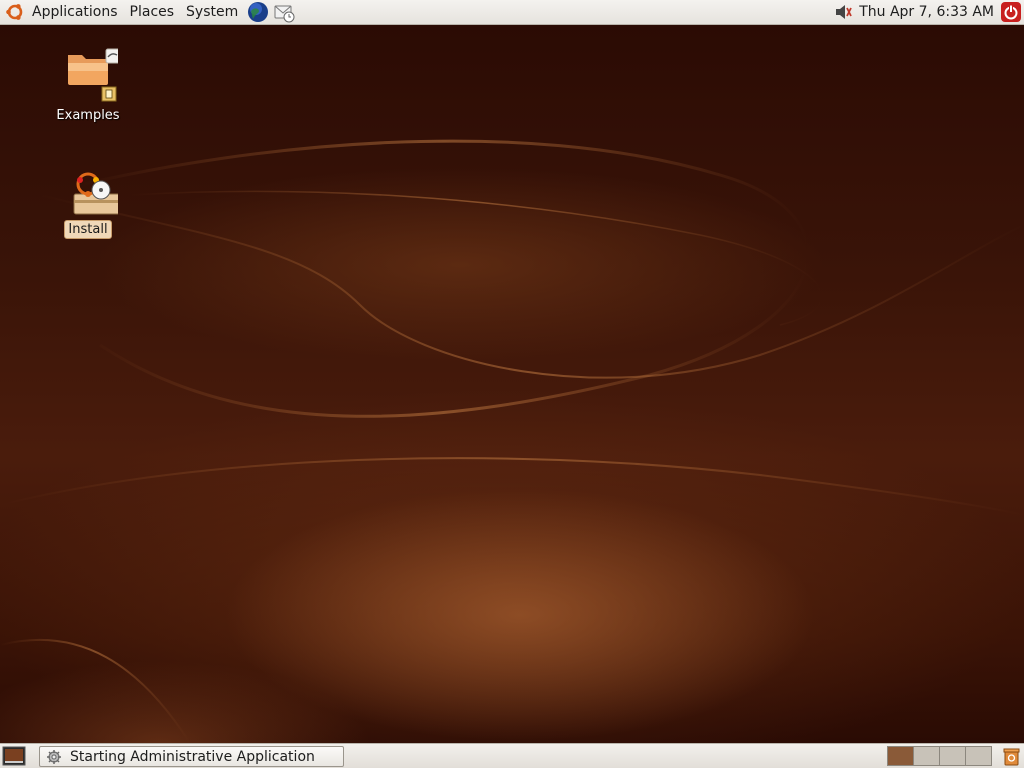 This screenshot has width=1024, height=768. I want to click on web-browser-icon, so click(258, 12).